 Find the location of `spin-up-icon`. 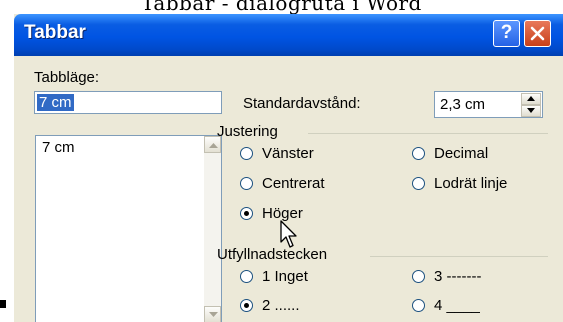

spin-up-icon is located at coordinates (531, 98).